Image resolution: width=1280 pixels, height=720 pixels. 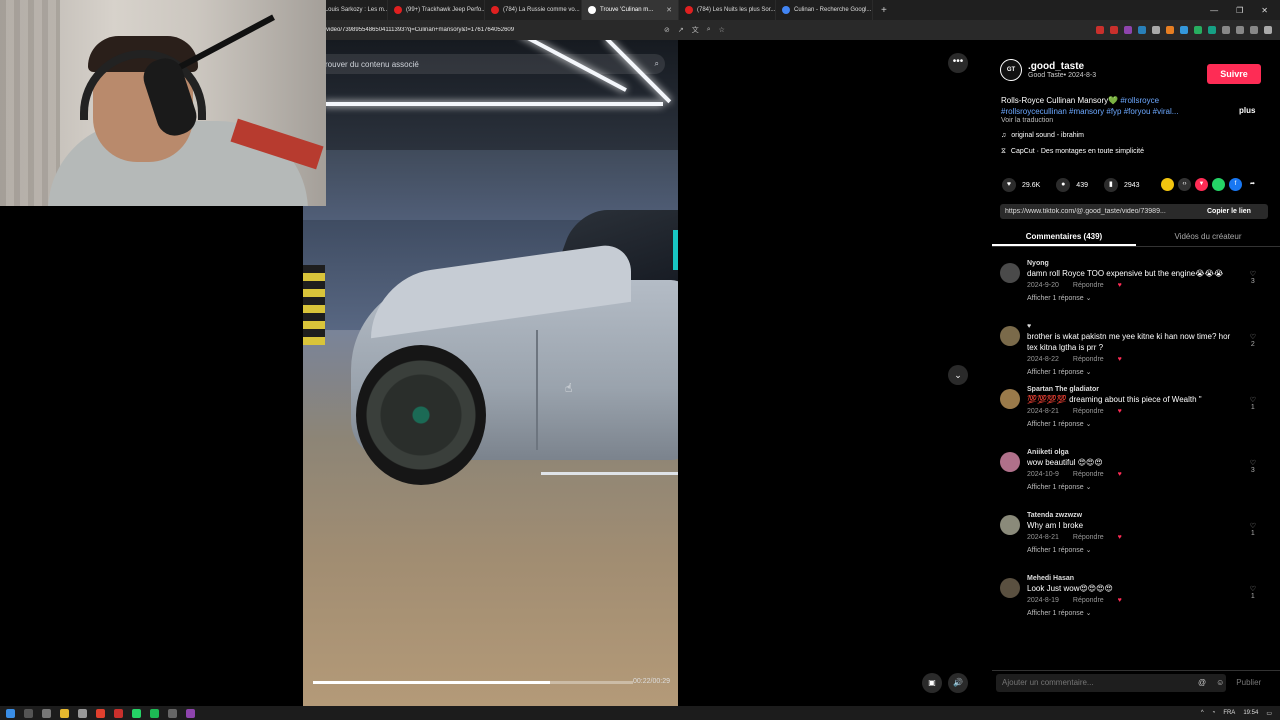 What do you see at coordinates (1042, 135) in the screenshot?
I see `sound-link: ♫ original sound - ibrahim` at bounding box center [1042, 135].